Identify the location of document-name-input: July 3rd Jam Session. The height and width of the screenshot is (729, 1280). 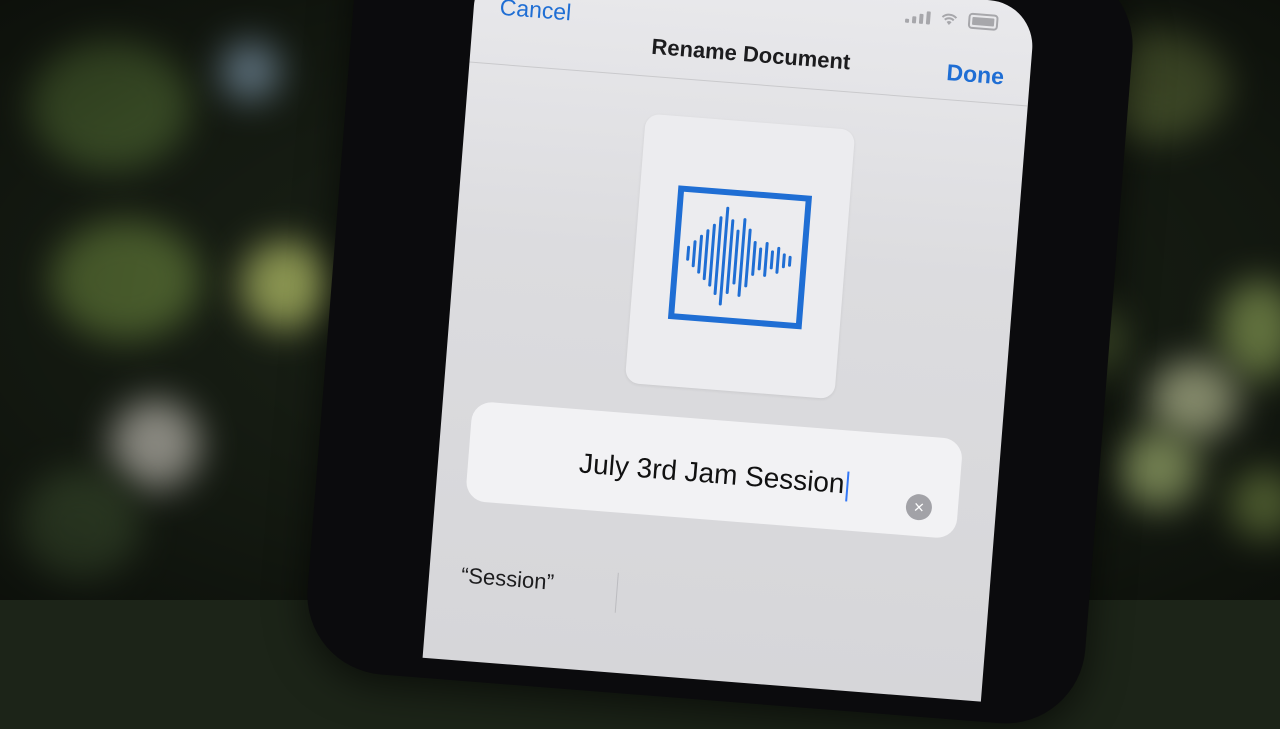
(713, 474).